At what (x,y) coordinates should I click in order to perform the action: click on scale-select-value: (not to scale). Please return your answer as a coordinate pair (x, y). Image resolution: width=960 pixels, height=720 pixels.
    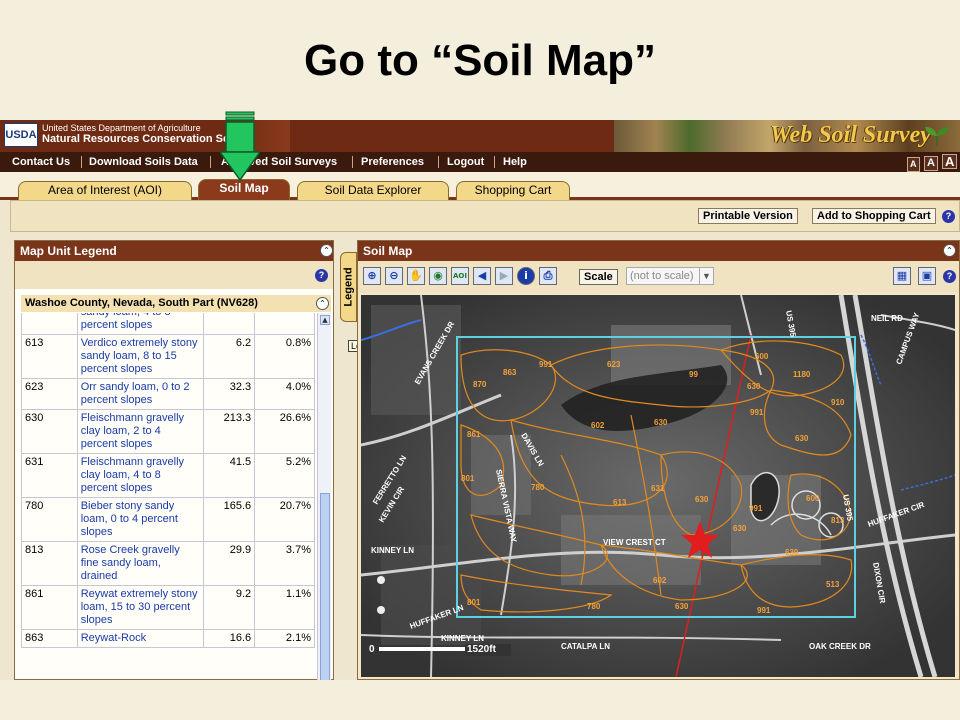
    Looking at the image, I should click on (662, 276).